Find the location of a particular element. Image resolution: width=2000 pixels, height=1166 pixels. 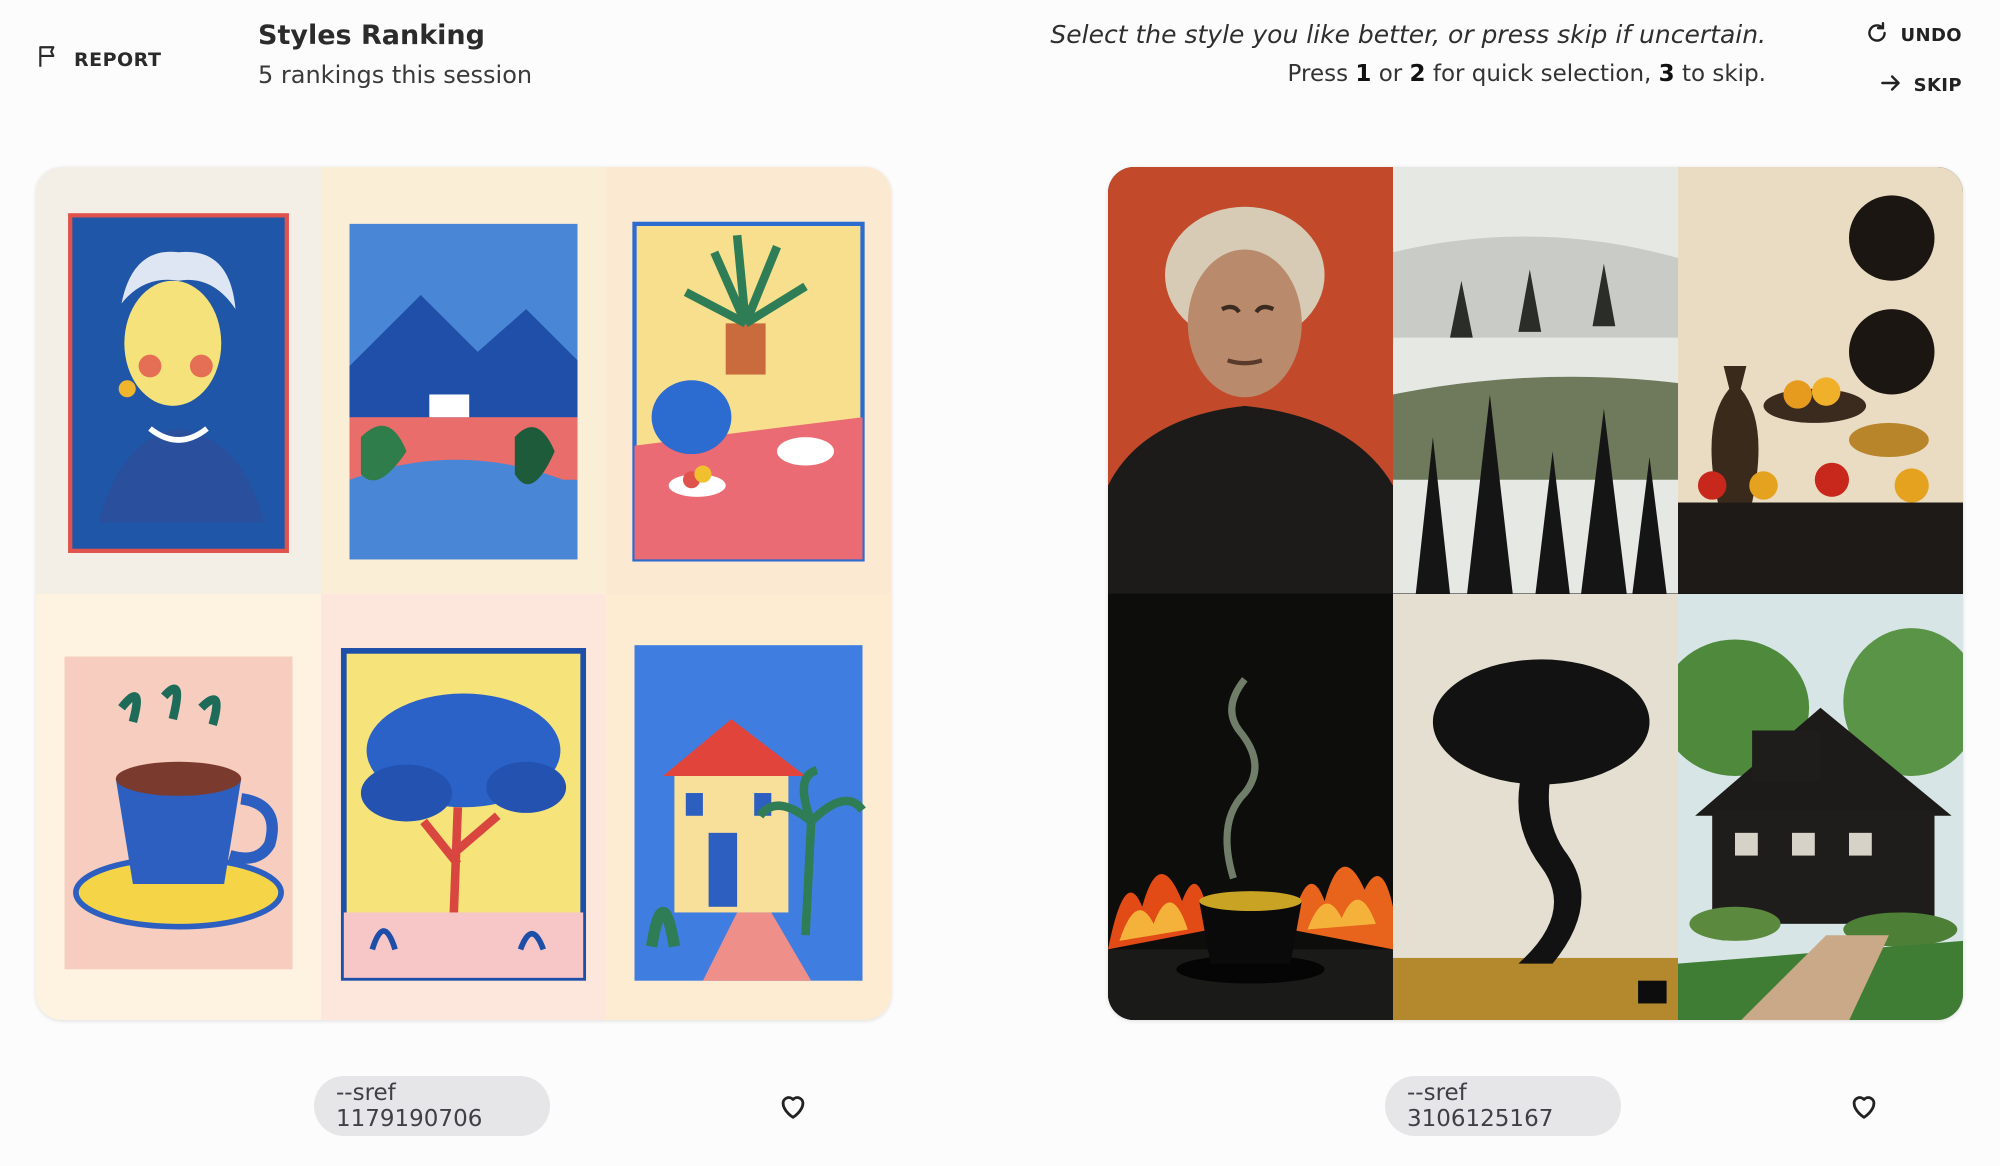

style-1-tile-coffee-cup is located at coordinates (178, 806).